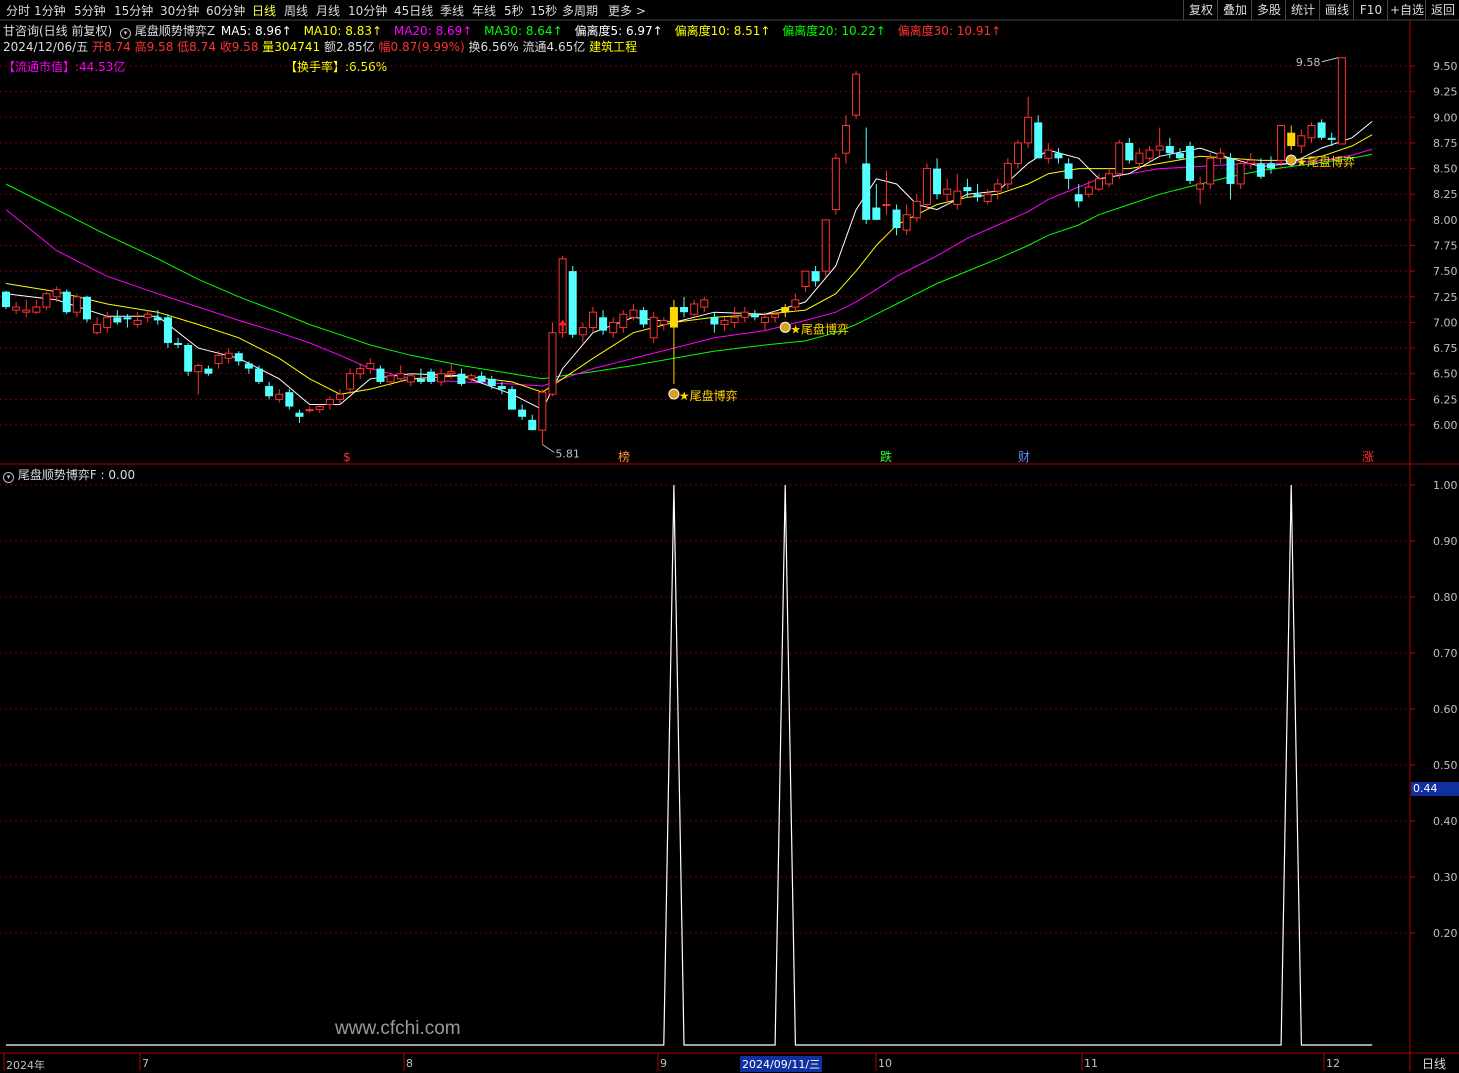 This screenshot has width=1459, height=1073. I want to click on y-tick-label: 6.00, so click(1445, 425).